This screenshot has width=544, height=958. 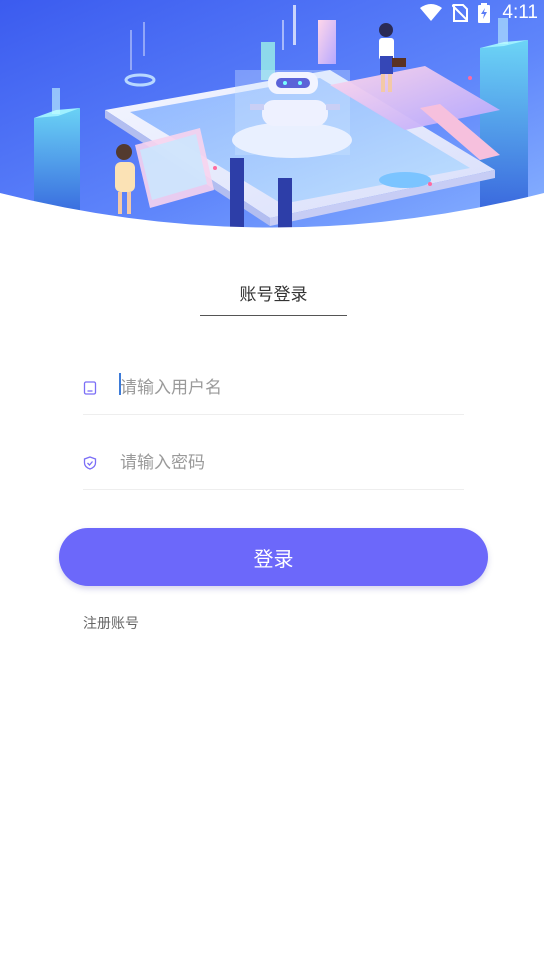 What do you see at coordinates (272, 13) in the screenshot?
I see `status-bar: 4:11` at bounding box center [272, 13].